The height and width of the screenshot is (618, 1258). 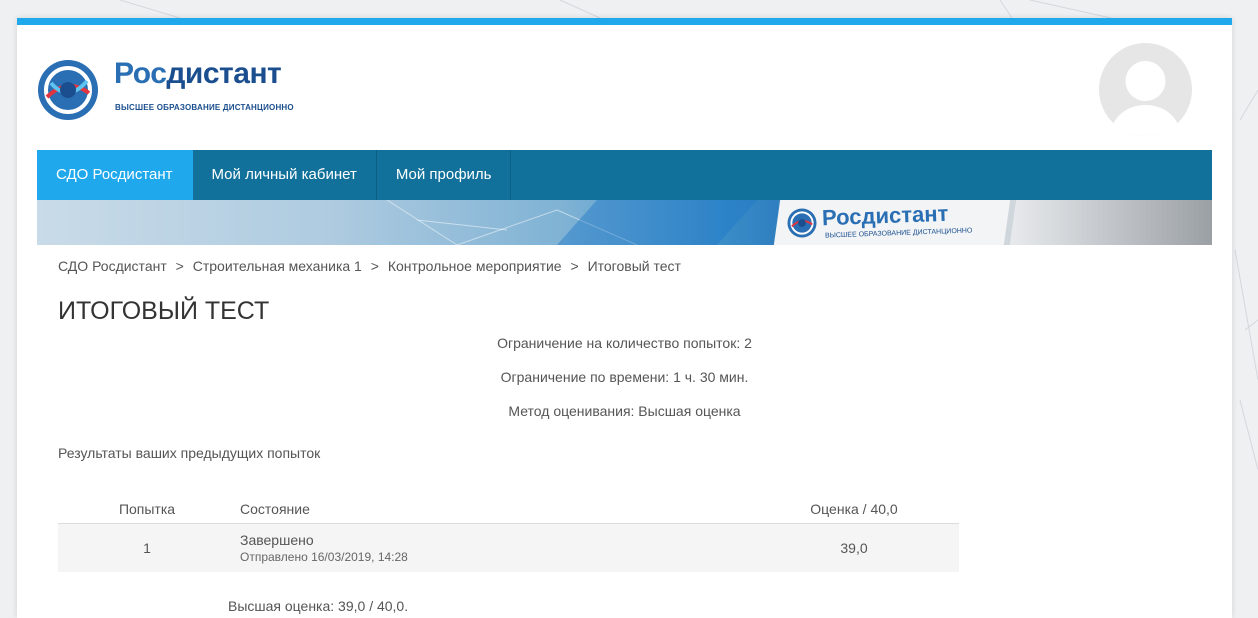 I want to click on breadcrumb-current: Итоговый тест, so click(x=634, y=266).